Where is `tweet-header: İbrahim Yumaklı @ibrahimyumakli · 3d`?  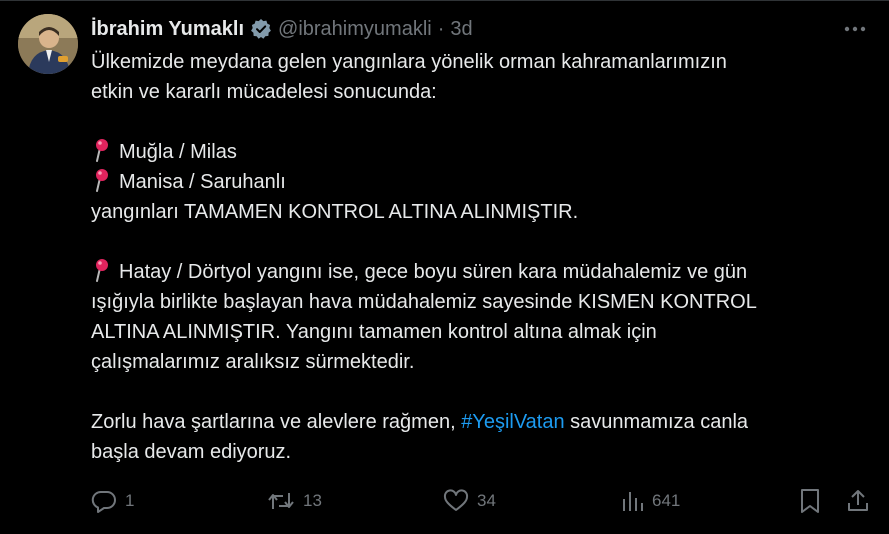 tweet-header: İbrahim Yumaklı @ibrahimyumakli · 3d is located at coordinates (282, 29).